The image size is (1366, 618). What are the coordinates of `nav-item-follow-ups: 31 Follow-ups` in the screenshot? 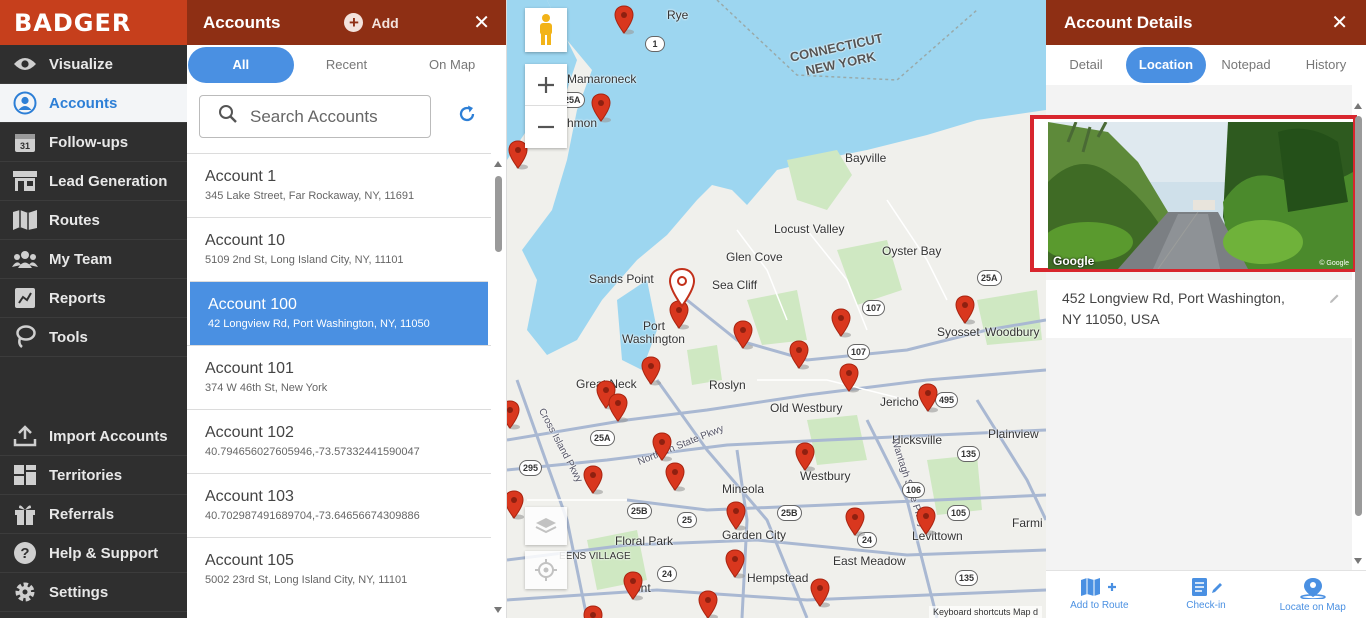 It's located at (93, 142).